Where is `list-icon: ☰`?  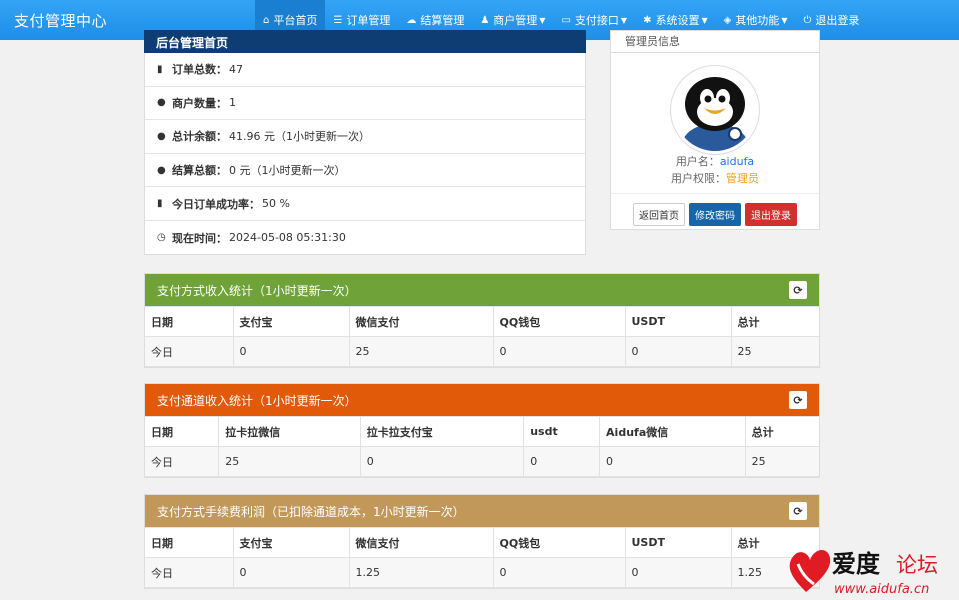 list-icon: ☰ is located at coordinates (338, 20).